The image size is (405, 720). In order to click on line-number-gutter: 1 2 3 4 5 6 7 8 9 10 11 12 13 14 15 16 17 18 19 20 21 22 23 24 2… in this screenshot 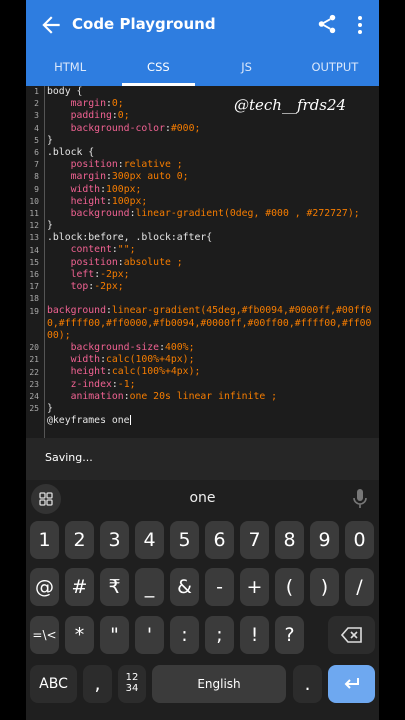, I will do `click(35, 262)`.